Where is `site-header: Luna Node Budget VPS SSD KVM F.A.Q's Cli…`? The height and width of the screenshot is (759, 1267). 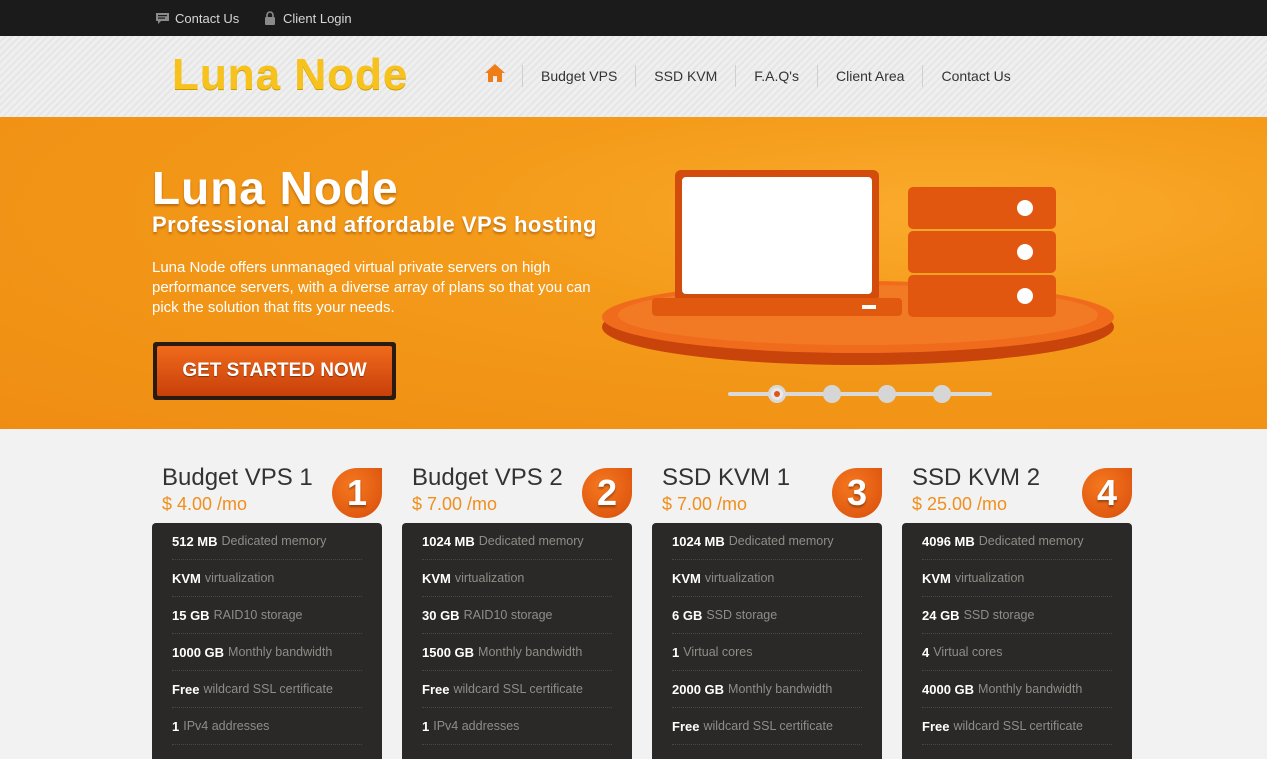 site-header: Luna Node Budget VPS SSD KVM F.A.Q's Cli… is located at coordinates (633, 76).